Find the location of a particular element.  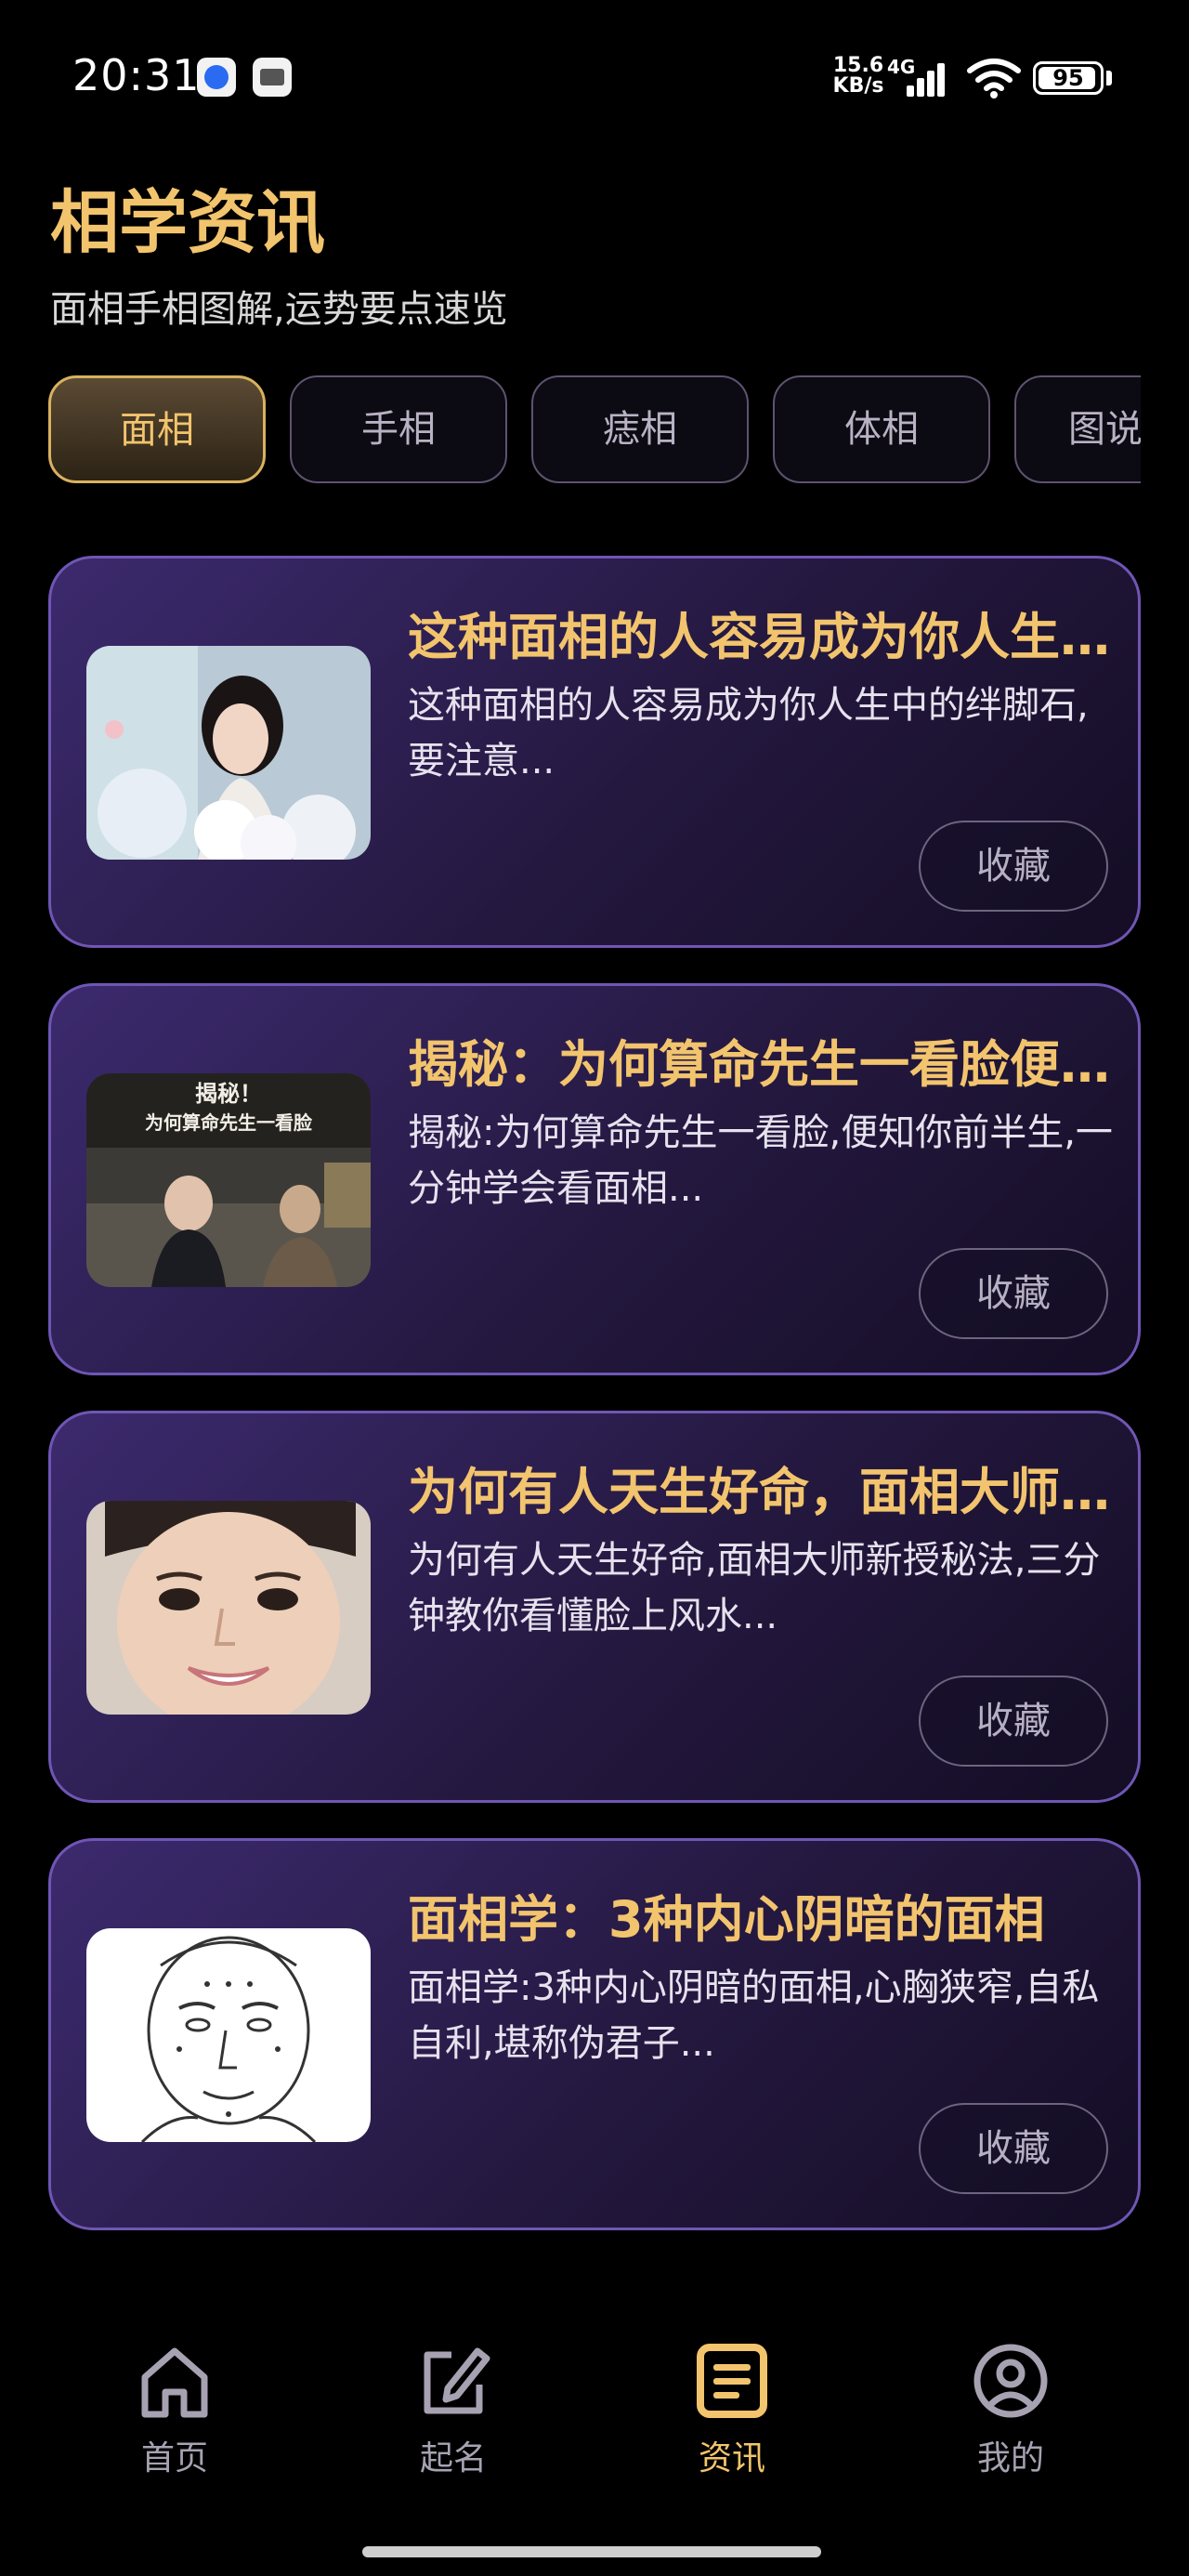

nav-item-home: 首页 is located at coordinates (175, 2421).